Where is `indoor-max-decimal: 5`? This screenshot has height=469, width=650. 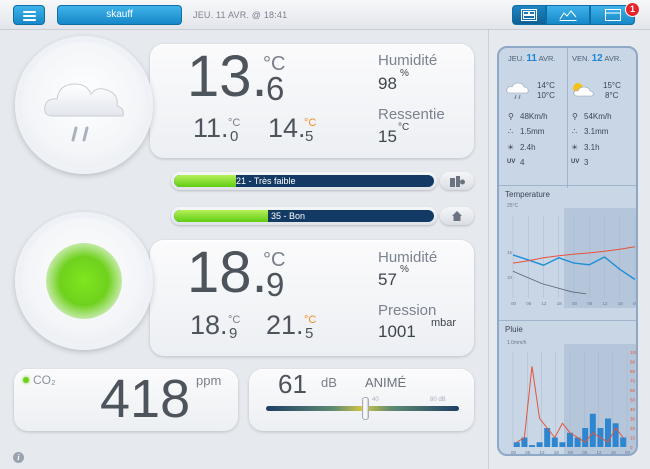 indoor-max-decimal: 5 is located at coordinates (309, 333).